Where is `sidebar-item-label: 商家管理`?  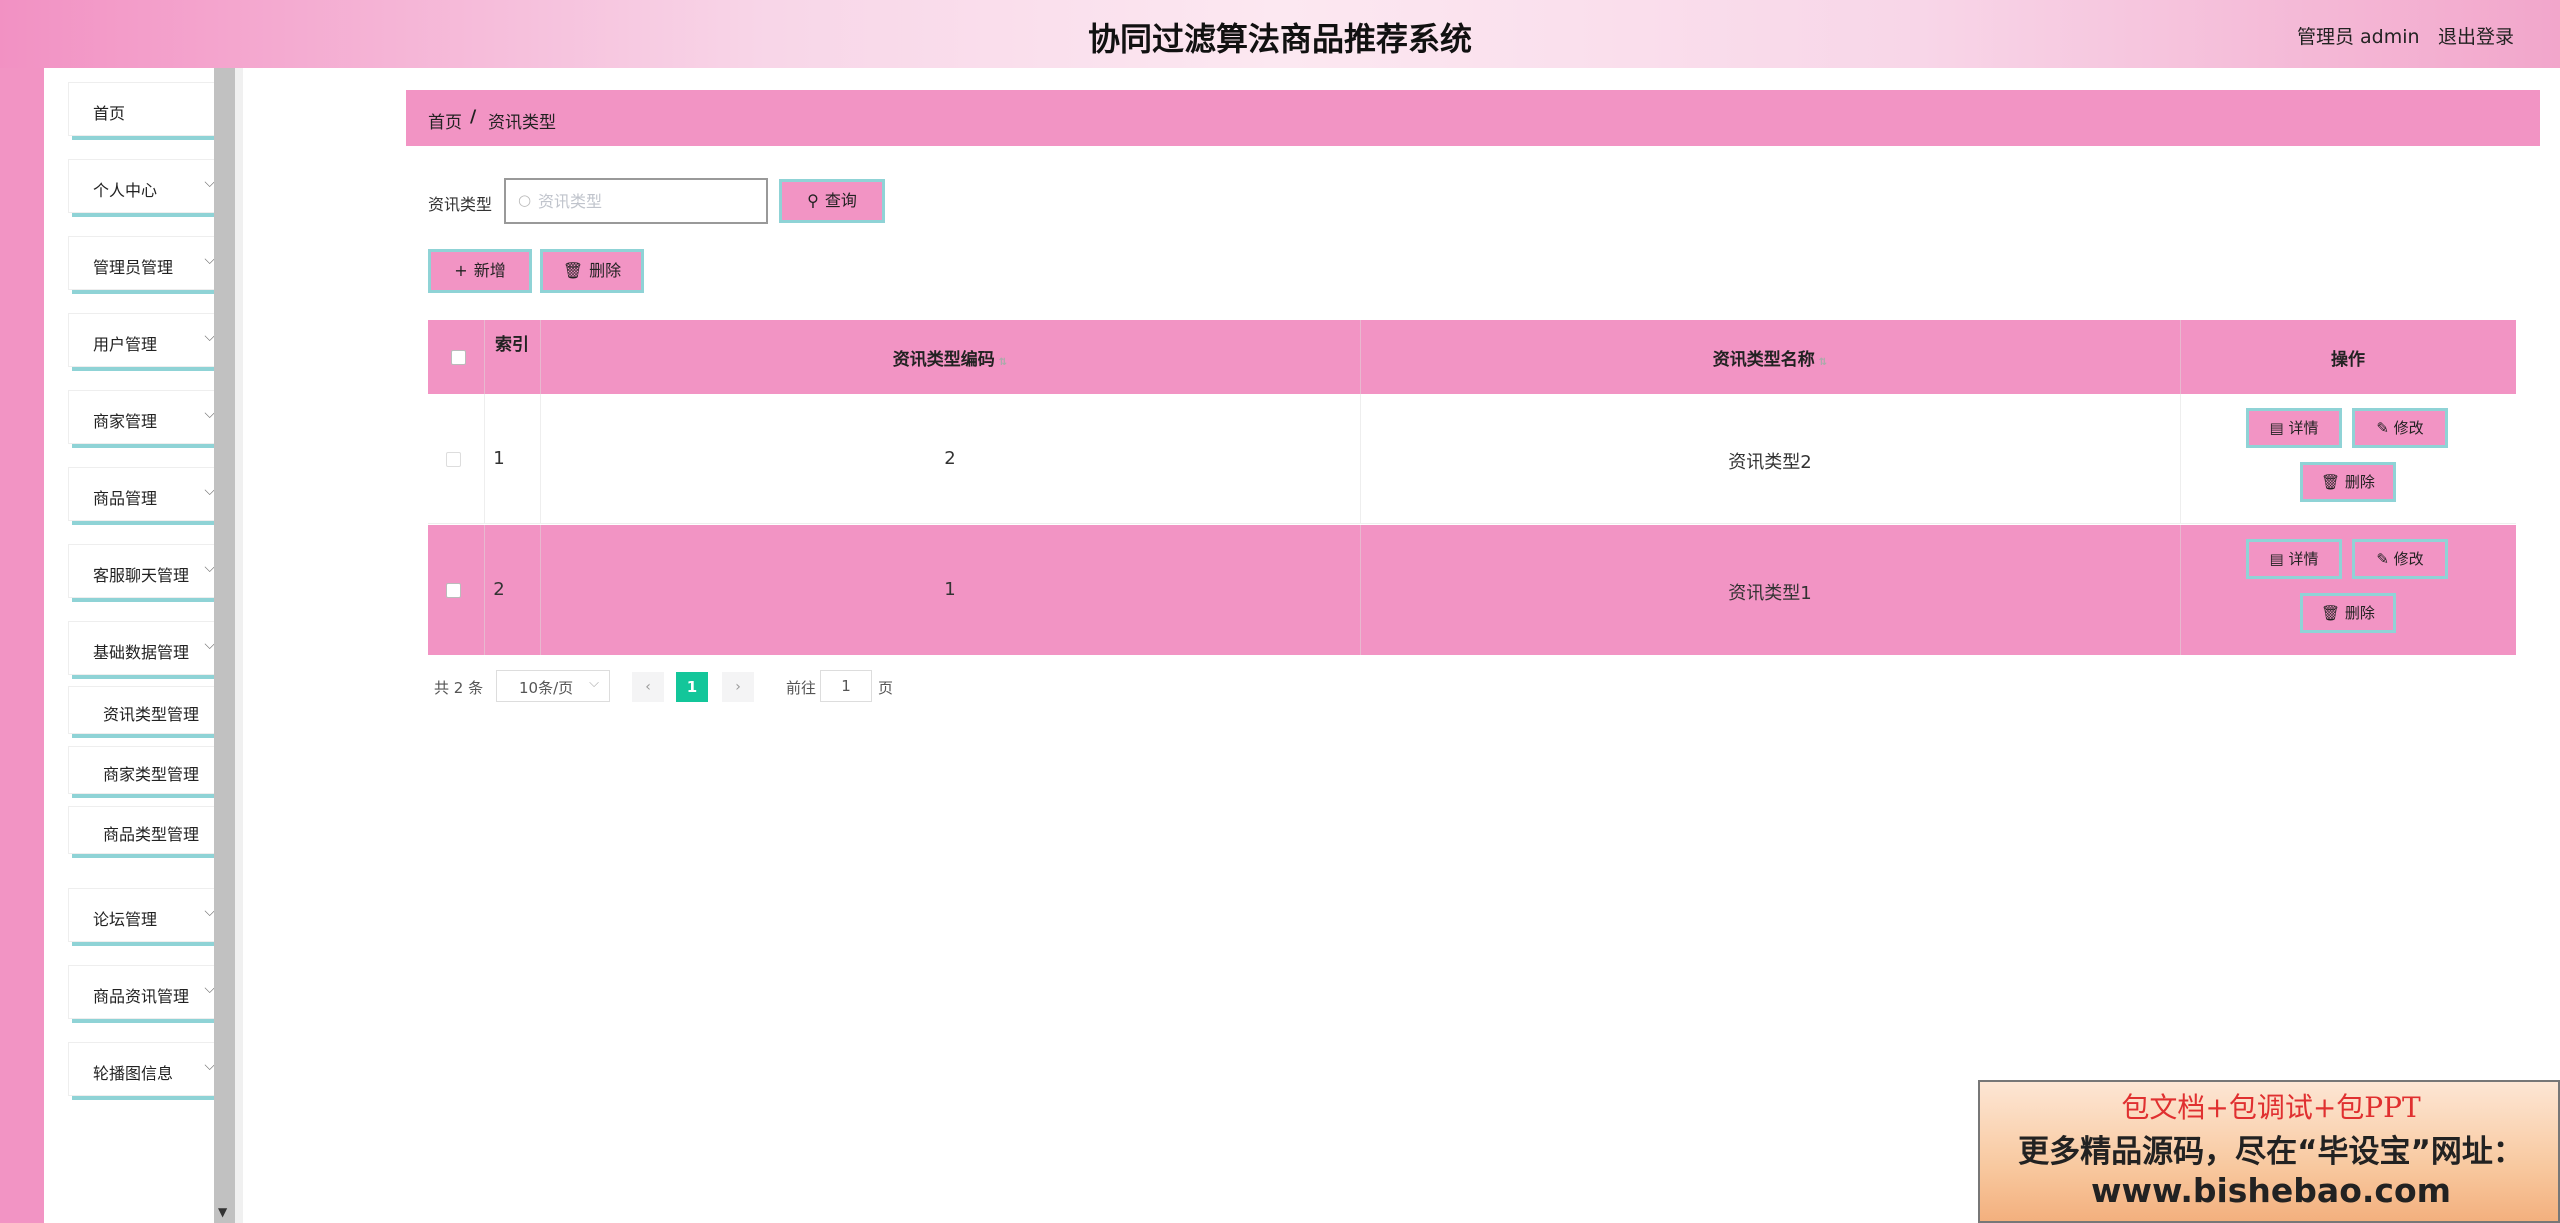
sidebar-item-label: 商家管理 is located at coordinates (125, 421).